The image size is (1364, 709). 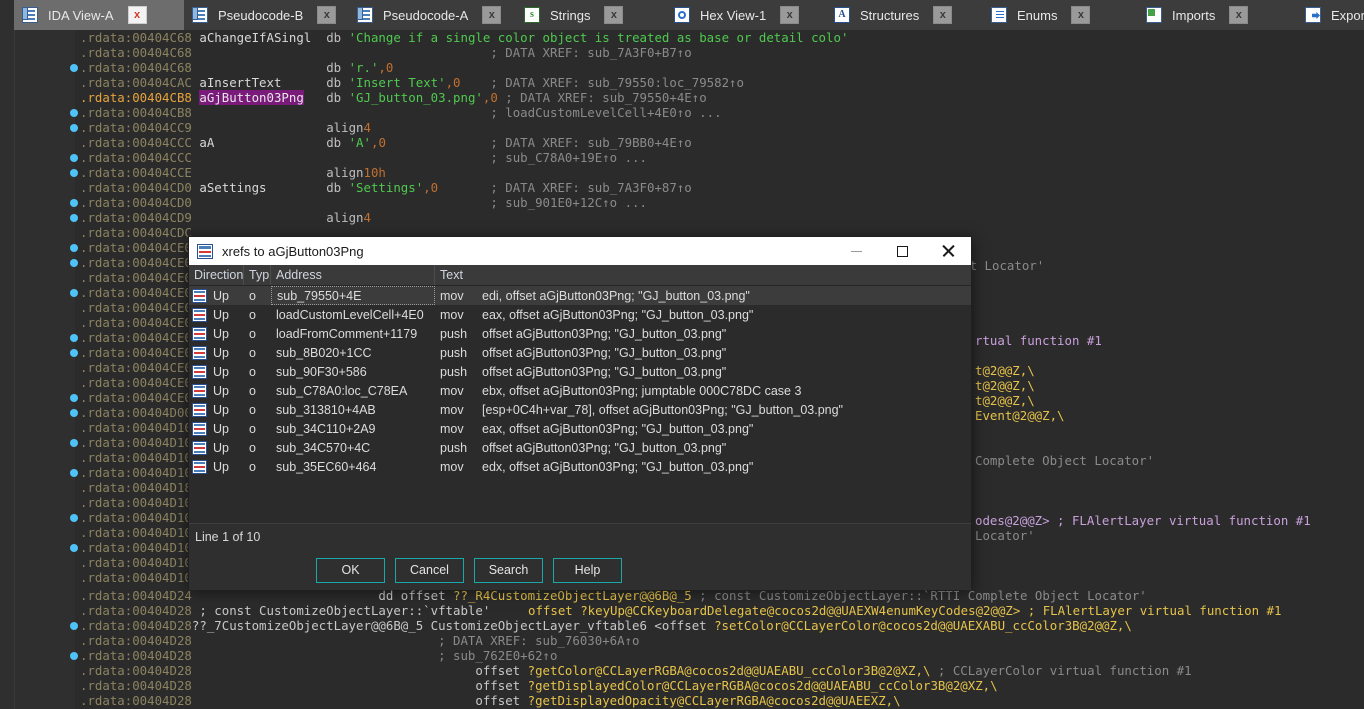 I want to click on xrefs-title-bar: xrefs to aGjButton03Png, so click(x=580, y=251).